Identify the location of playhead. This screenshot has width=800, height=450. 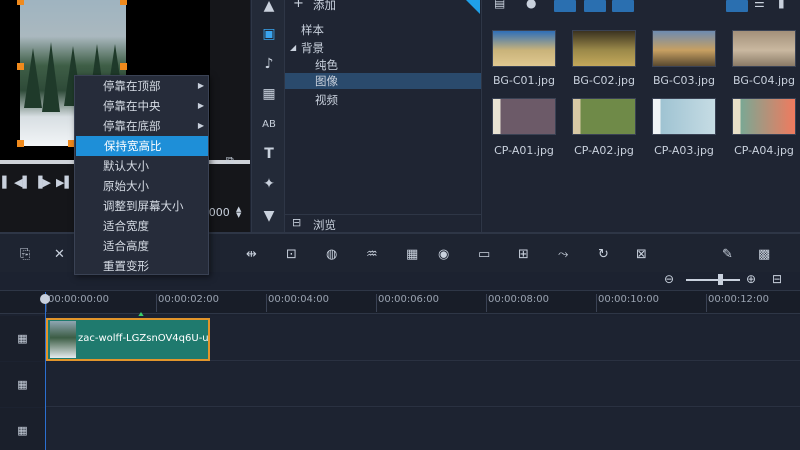
(45, 371).